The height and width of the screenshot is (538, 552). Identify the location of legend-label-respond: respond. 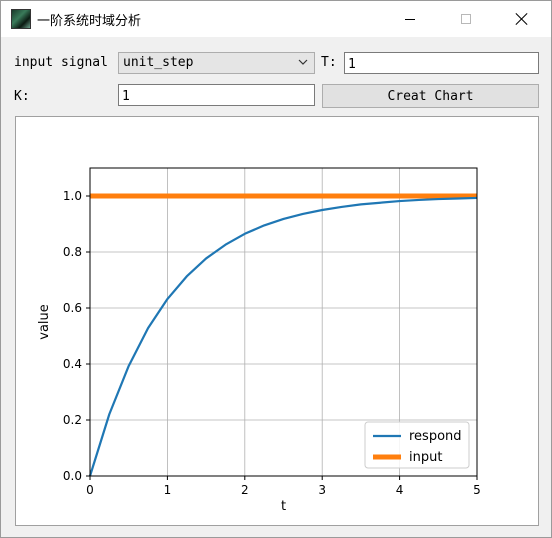
(435, 436).